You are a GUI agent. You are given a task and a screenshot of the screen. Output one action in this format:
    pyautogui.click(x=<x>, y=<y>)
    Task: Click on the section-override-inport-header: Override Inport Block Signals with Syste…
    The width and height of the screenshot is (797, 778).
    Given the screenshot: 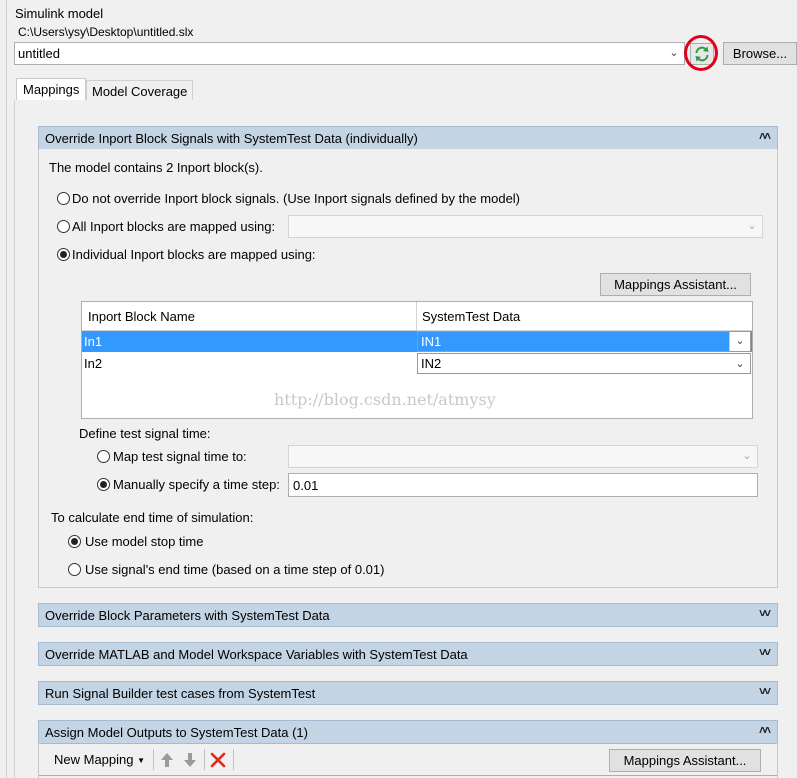 What is the action you would take?
    pyautogui.click(x=408, y=138)
    